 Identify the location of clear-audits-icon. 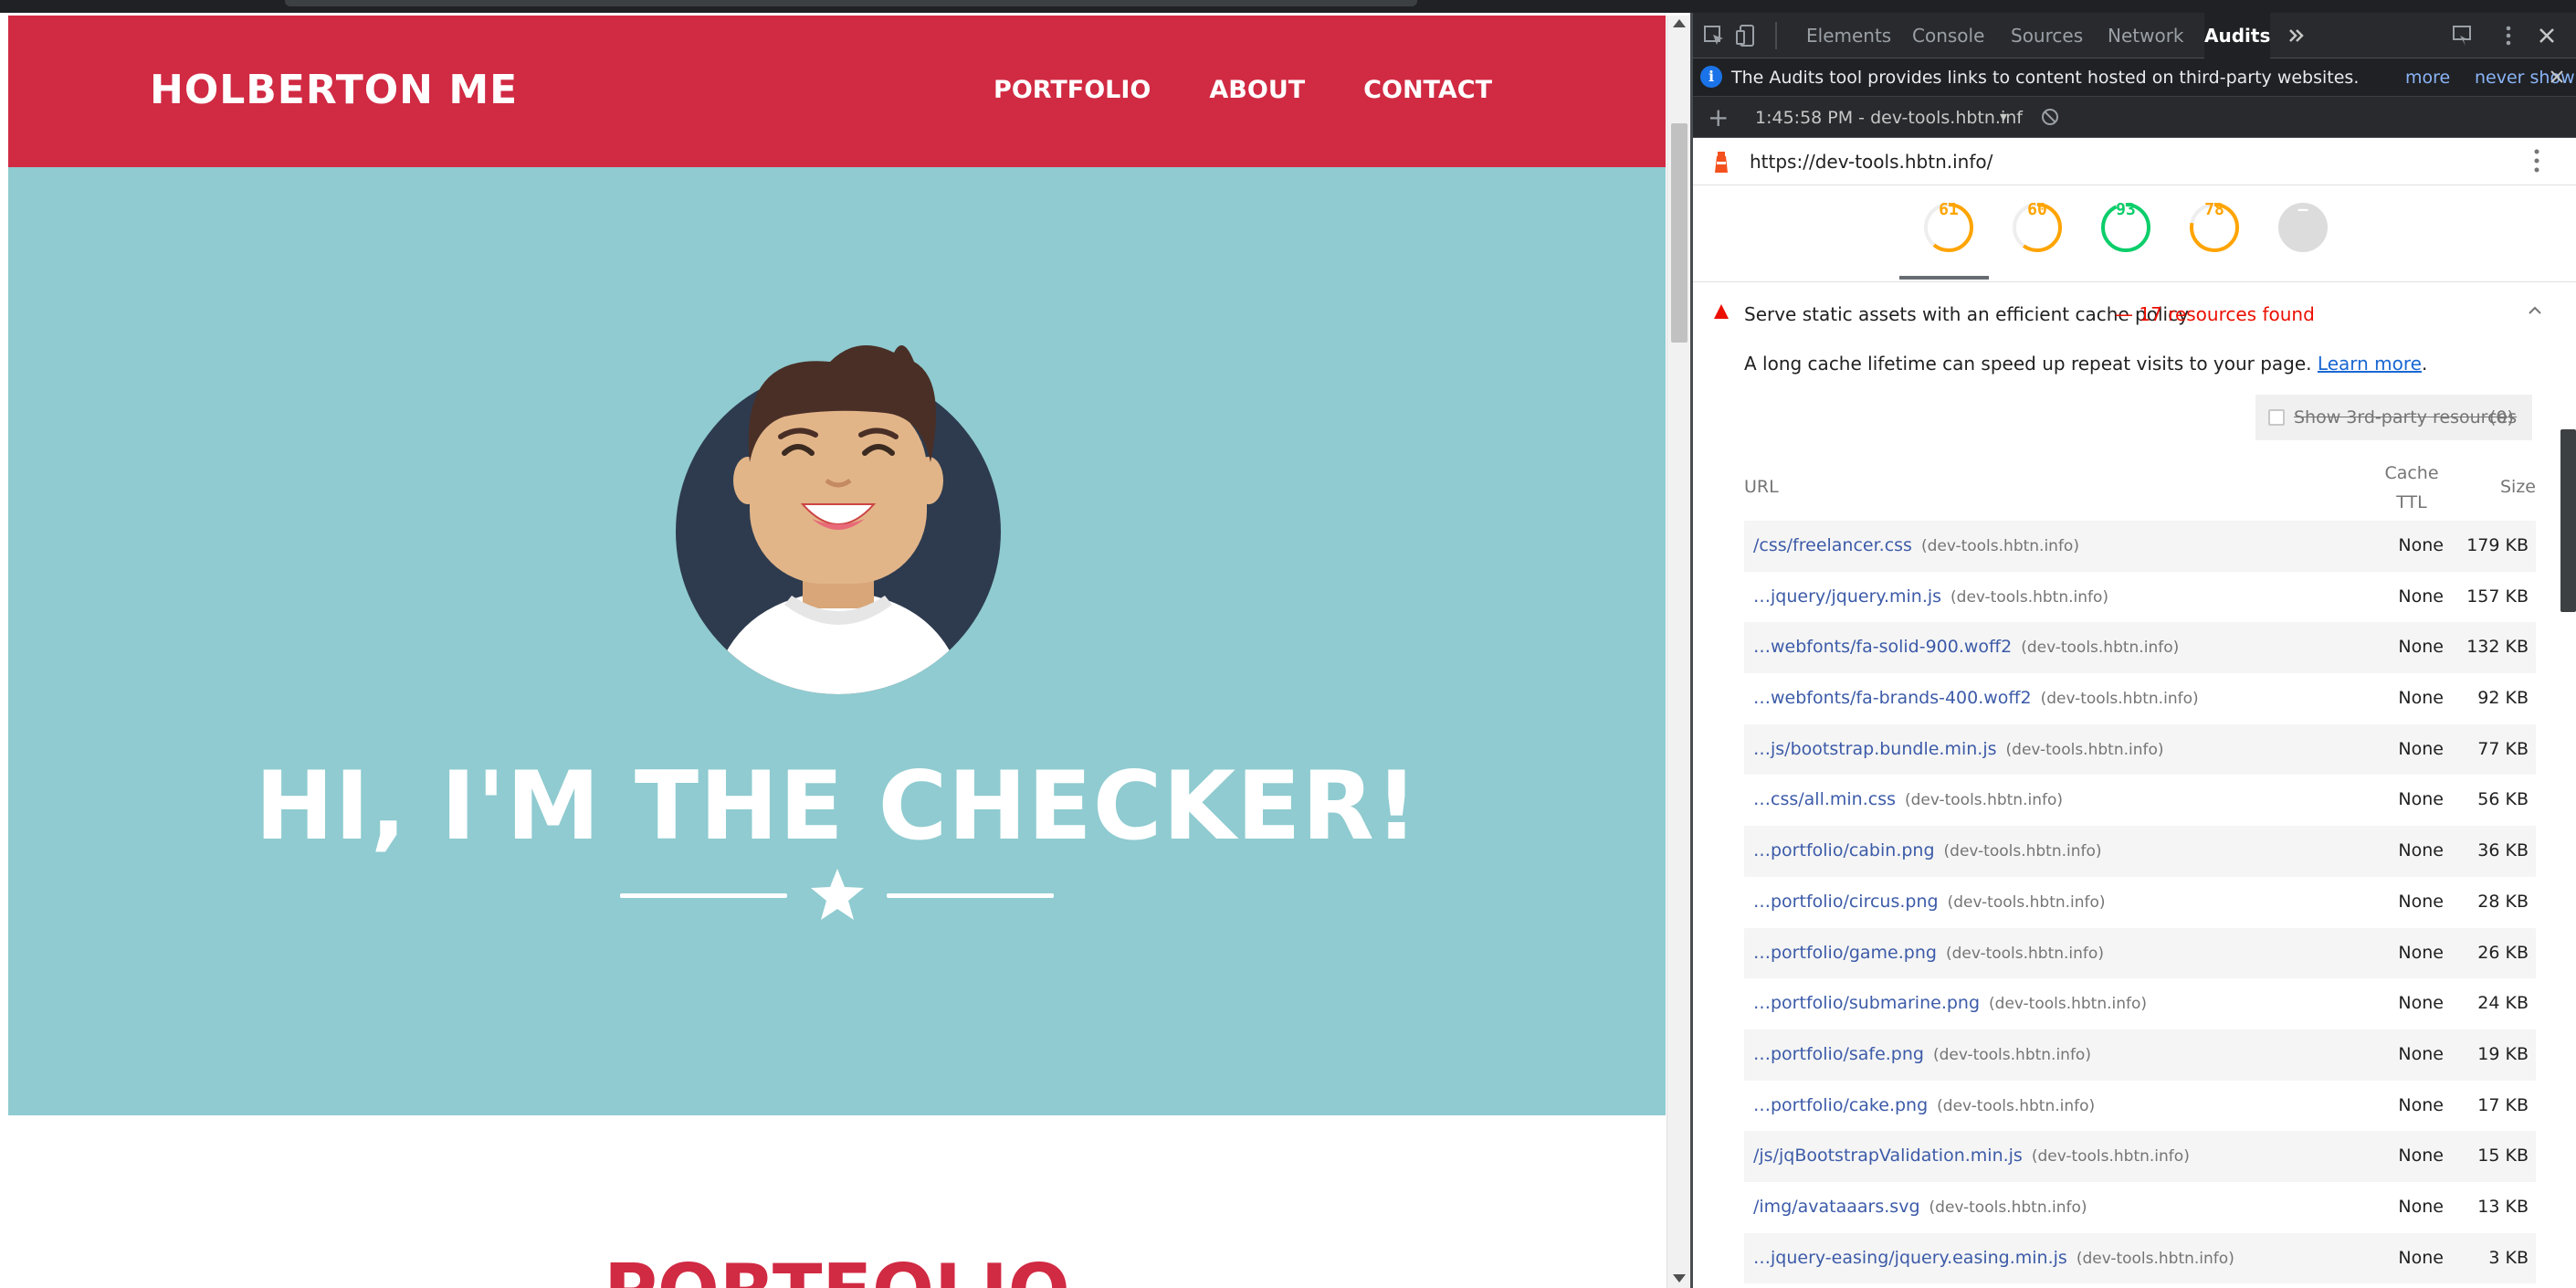
(2050, 117).